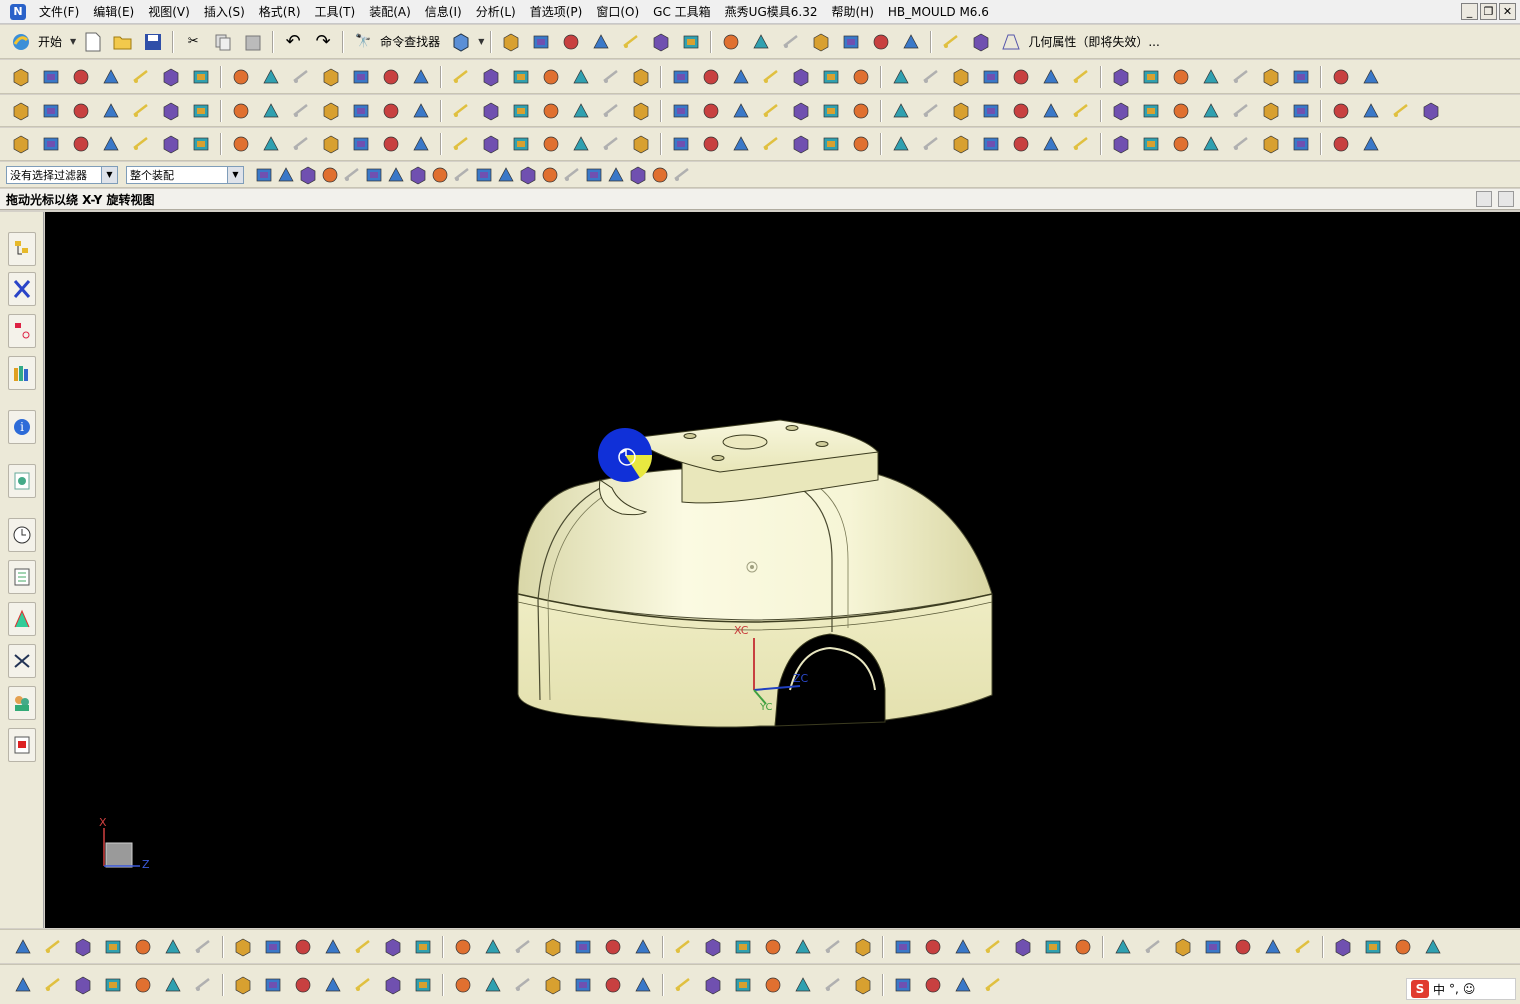 The width and height of the screenshot is (1520, 1004). What do you see at coordinates (22, 745) in the screenshot?
I see `palette-icon` at bounding box center [22, 745].